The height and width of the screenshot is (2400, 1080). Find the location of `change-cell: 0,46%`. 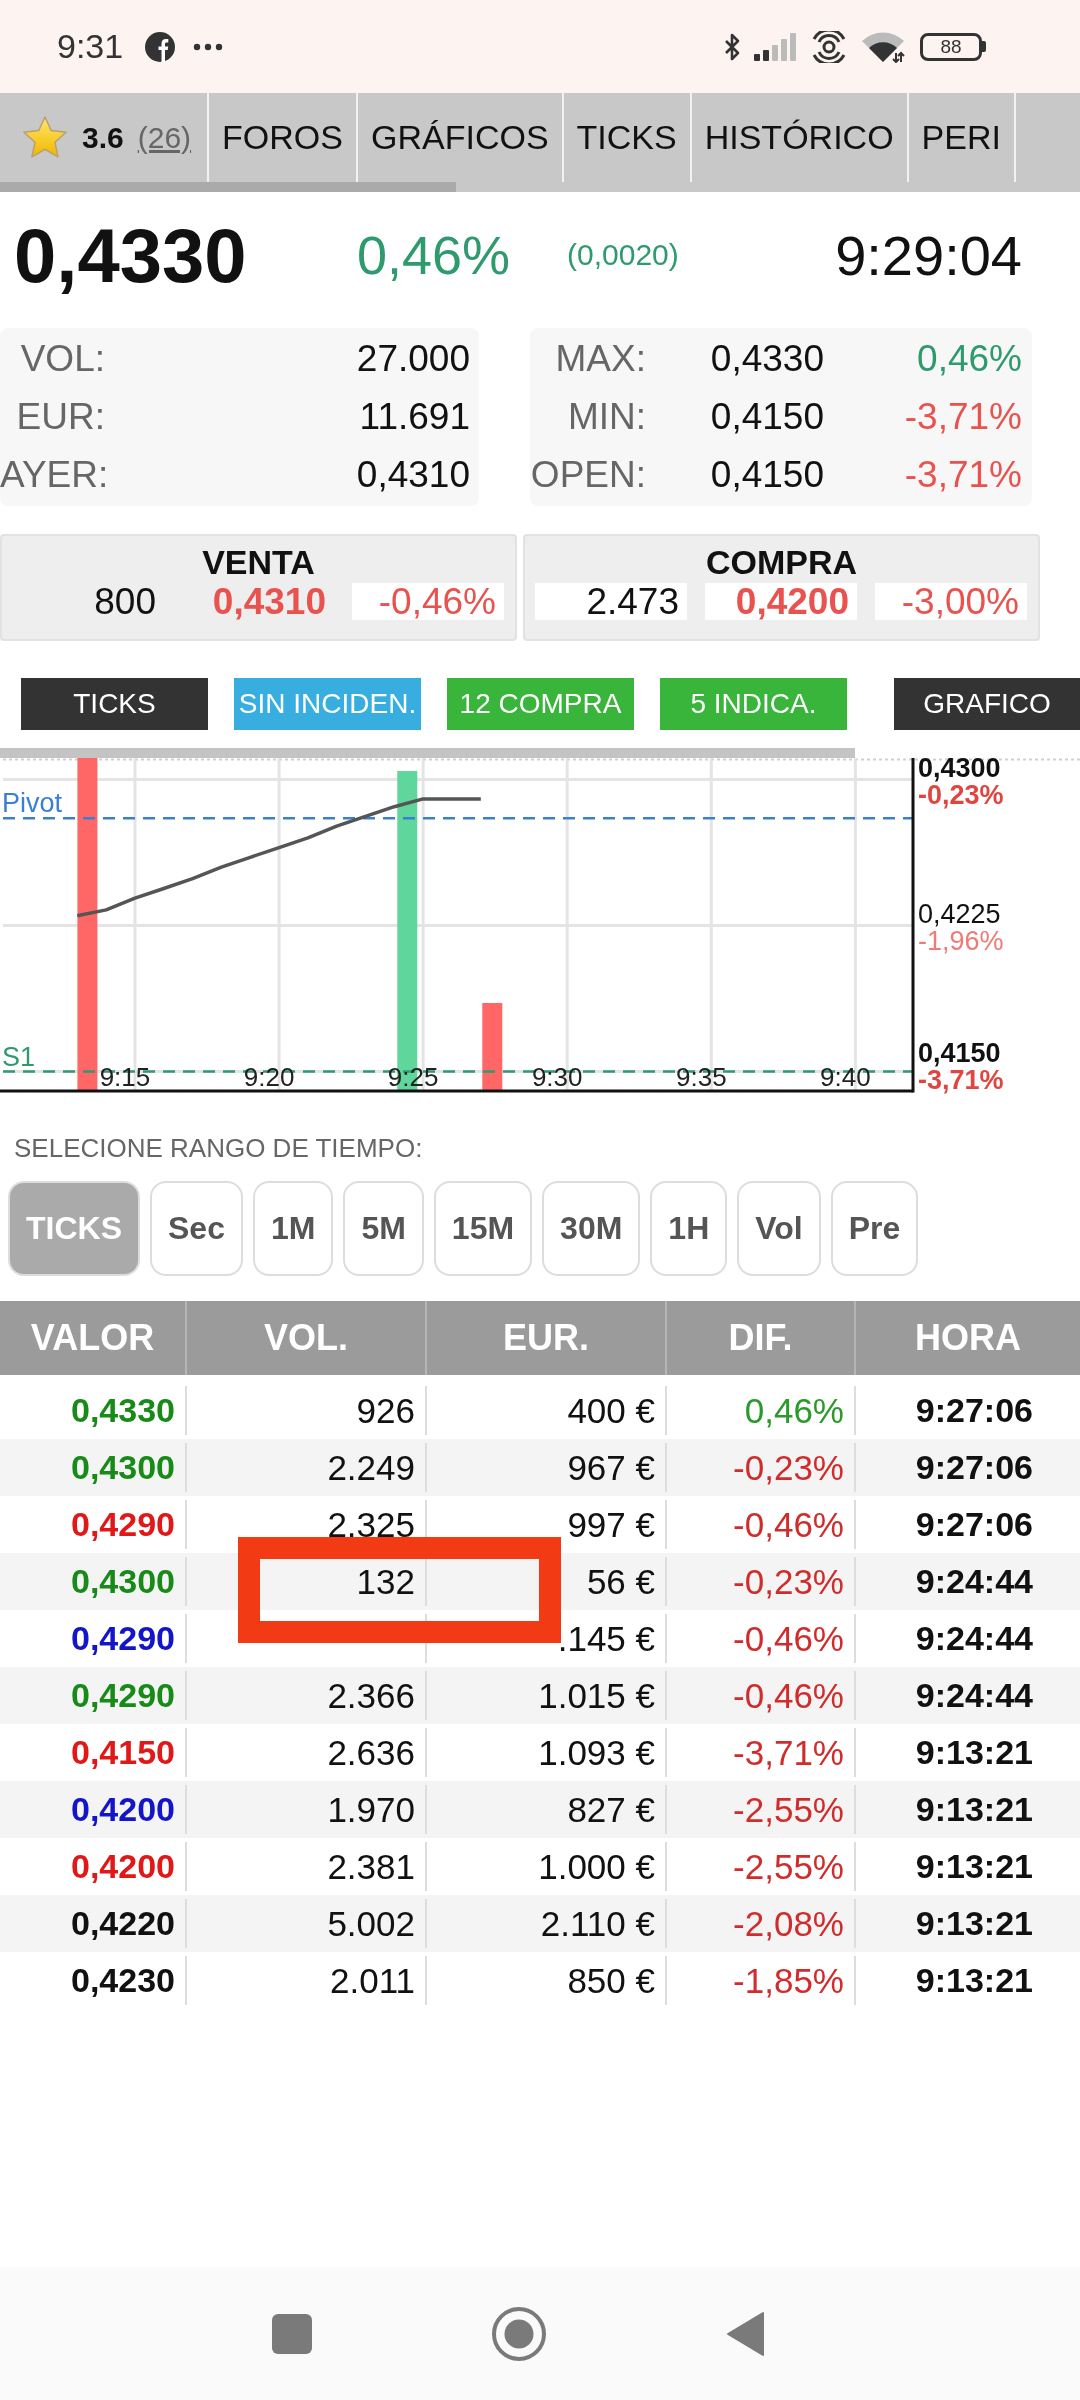

change-cell: 0,46% is located at coordinates (761, 1410).